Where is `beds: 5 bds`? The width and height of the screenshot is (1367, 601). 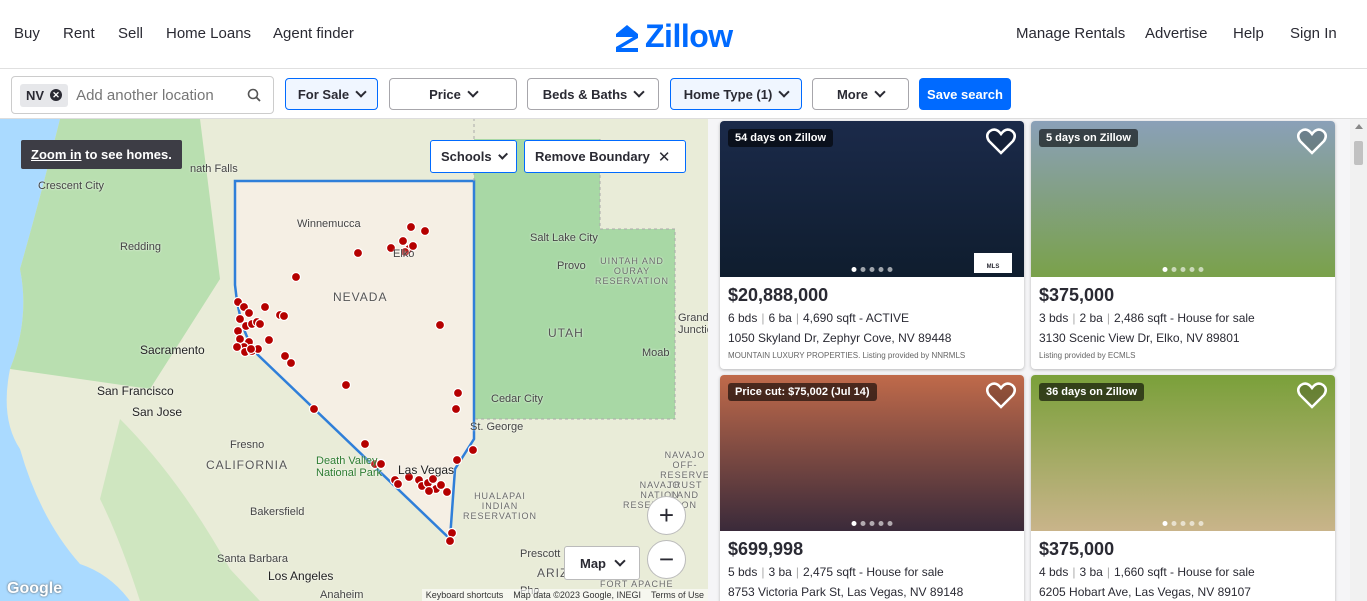 beds: 5 bds is located at coordinates (743, 572).